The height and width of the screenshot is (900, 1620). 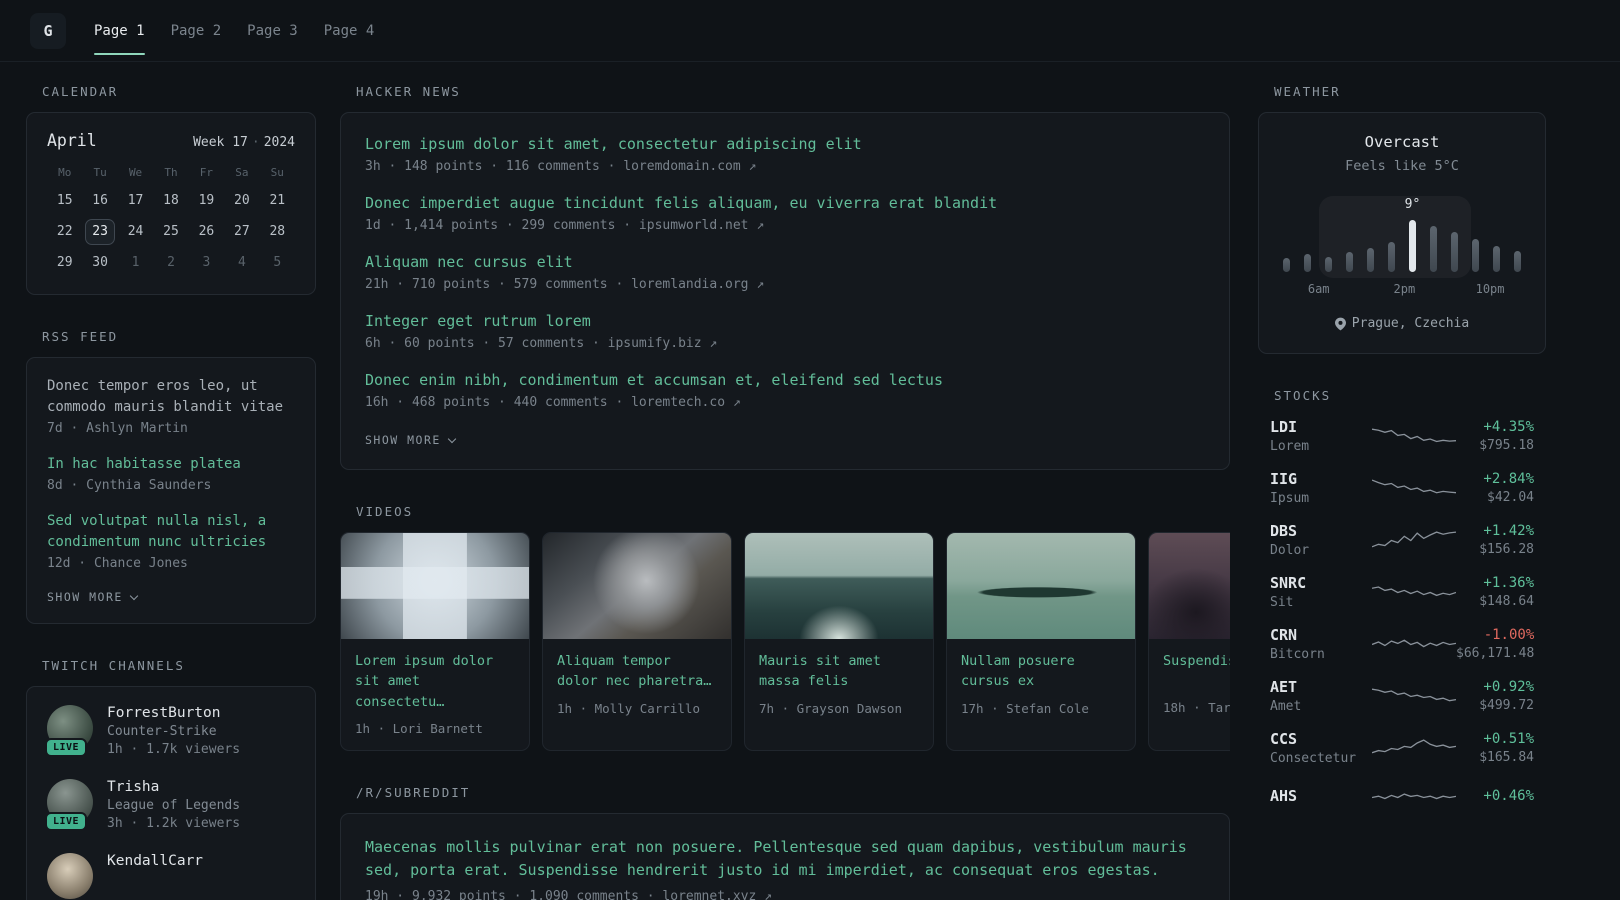 What do you see at coordinates (785, 262) in the screenshot?
I see `hn-item-title: Aliquam nec cursus elit` at bounding box center [785, 262].